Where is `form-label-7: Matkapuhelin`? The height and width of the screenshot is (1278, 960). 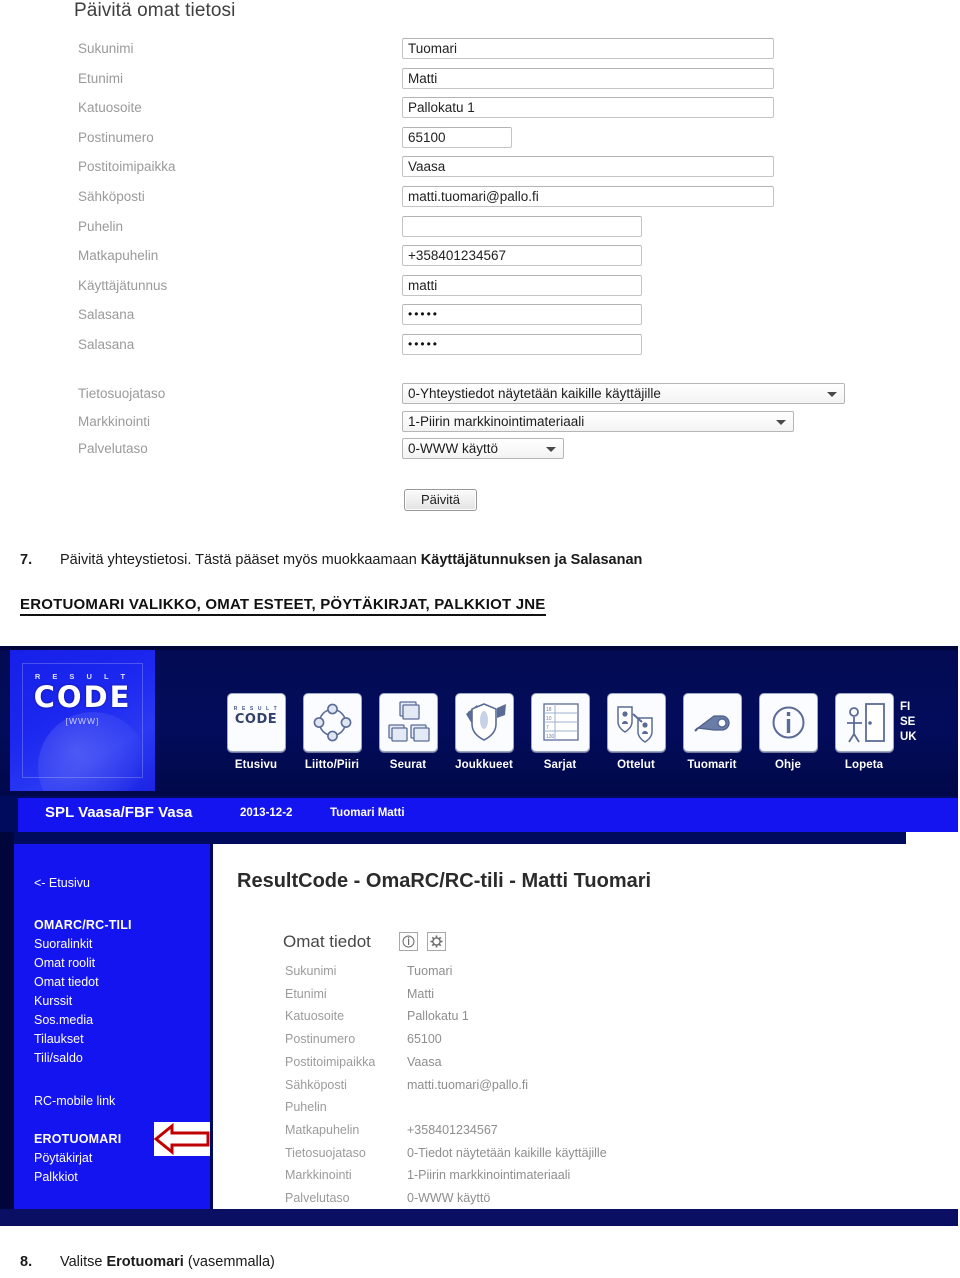 form-label-7: Matkapuhelin is located at coordinates (118, 256).